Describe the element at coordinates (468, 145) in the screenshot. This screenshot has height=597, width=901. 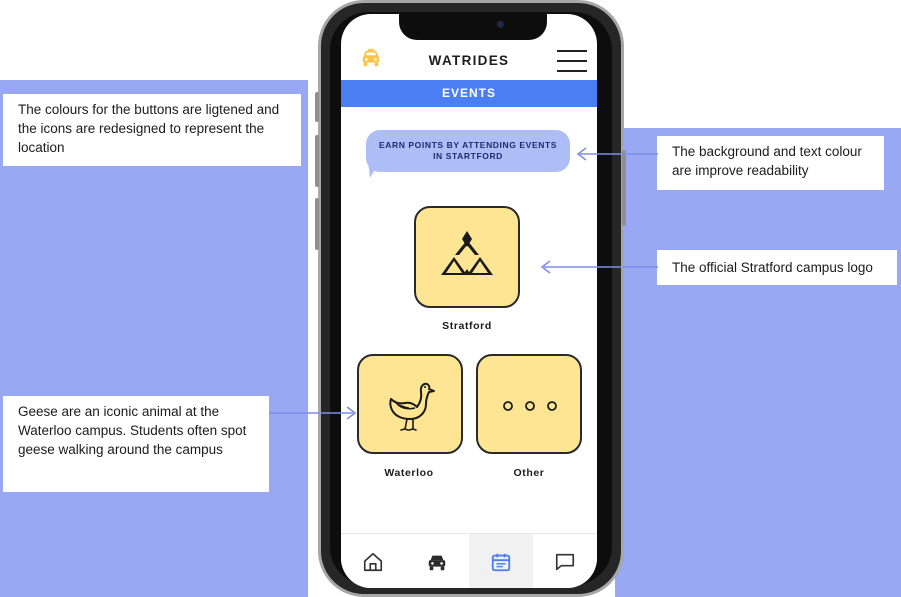
I see `banner-line: EARN POINTS BY ATTENDING EVENTS` at that location.